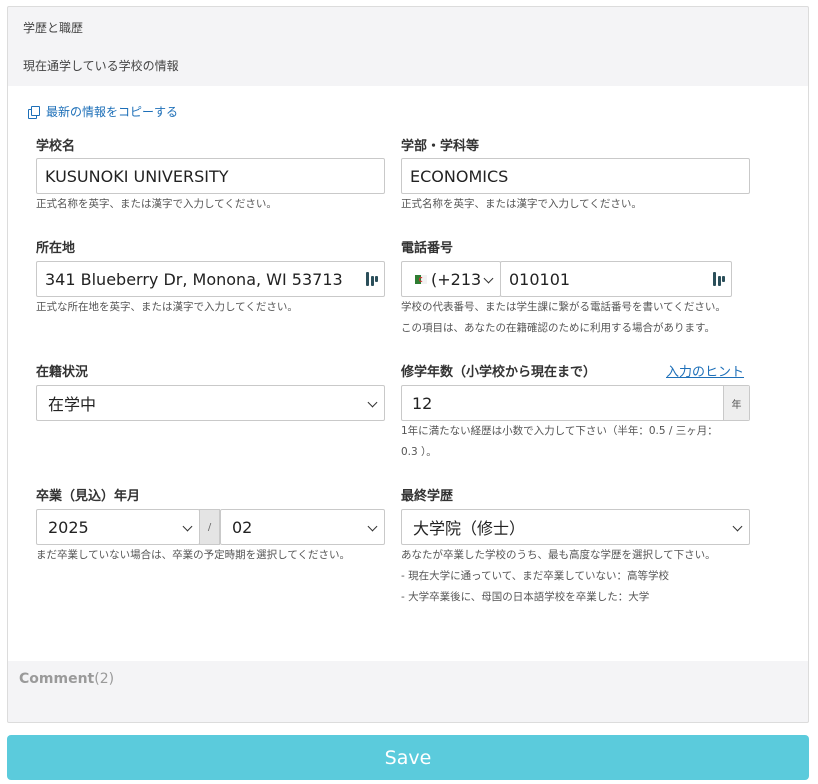  Describe the element at coordinates (616, 279) in the screenshot. I see `phone-number-input: 010101` at that location.